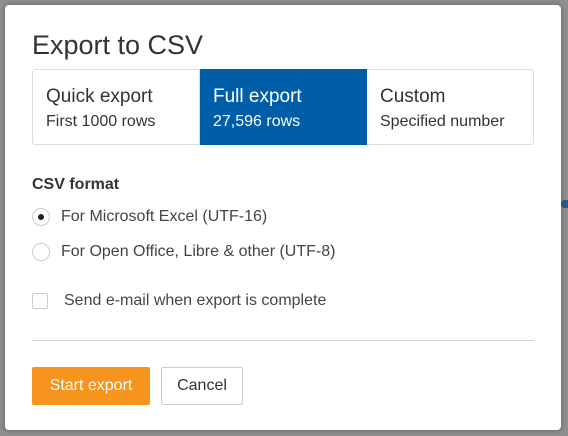 This screenshot has width=568, height=436. I want to click on format-option-openoffice: For Open Office, Libre & other (UTF-8), so click(183, 252).